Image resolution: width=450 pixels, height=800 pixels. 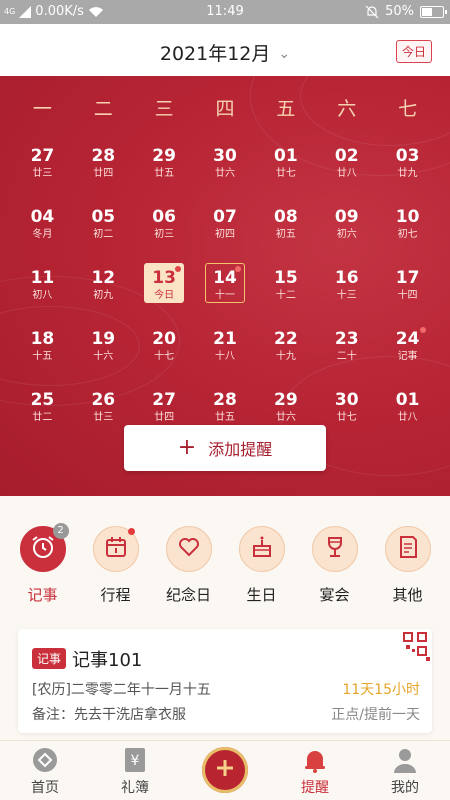 I want to click on category-label: 纪念日, so click(x=188, y=595).